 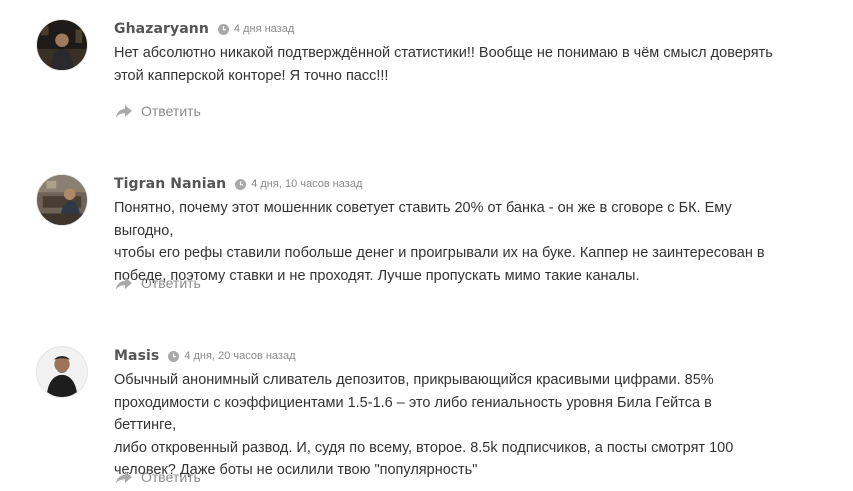 I want to click on comment-meta: Masis 4 дня, 20 часов назад, so click(x=205, y=356).